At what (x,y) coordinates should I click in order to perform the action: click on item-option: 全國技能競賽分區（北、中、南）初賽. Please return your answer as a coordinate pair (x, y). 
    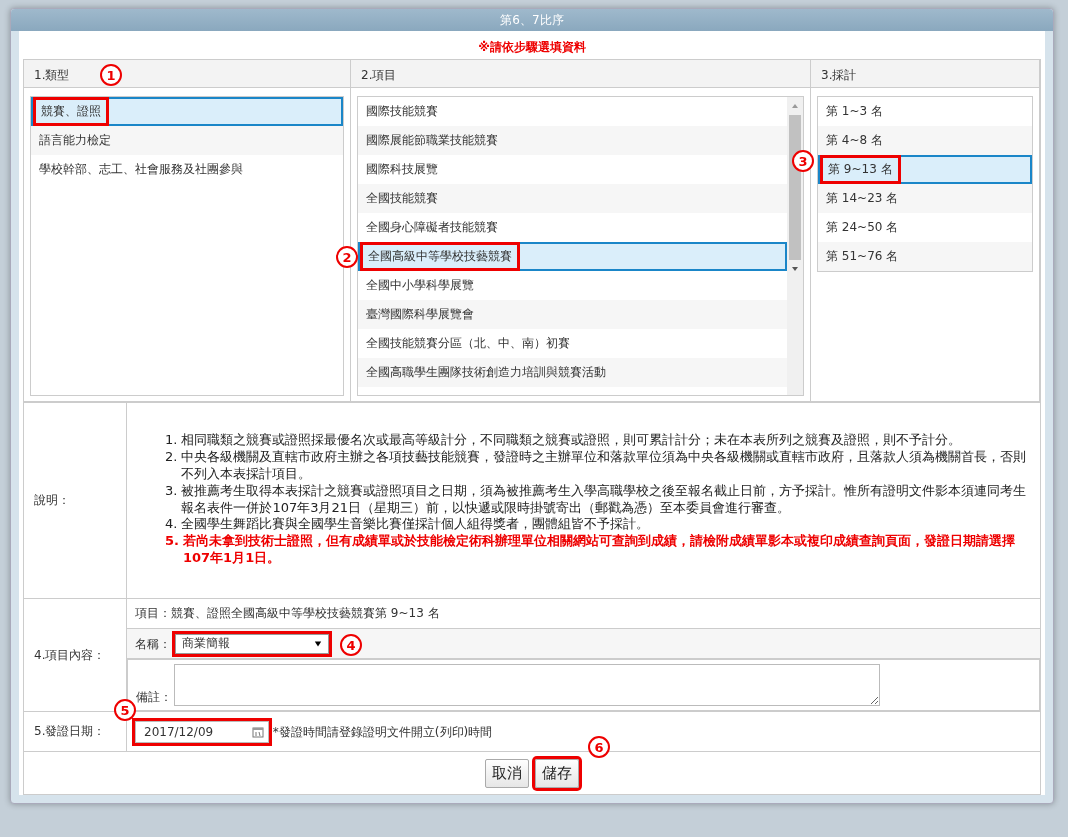
    Looking at the image, I should click on (572, 343).